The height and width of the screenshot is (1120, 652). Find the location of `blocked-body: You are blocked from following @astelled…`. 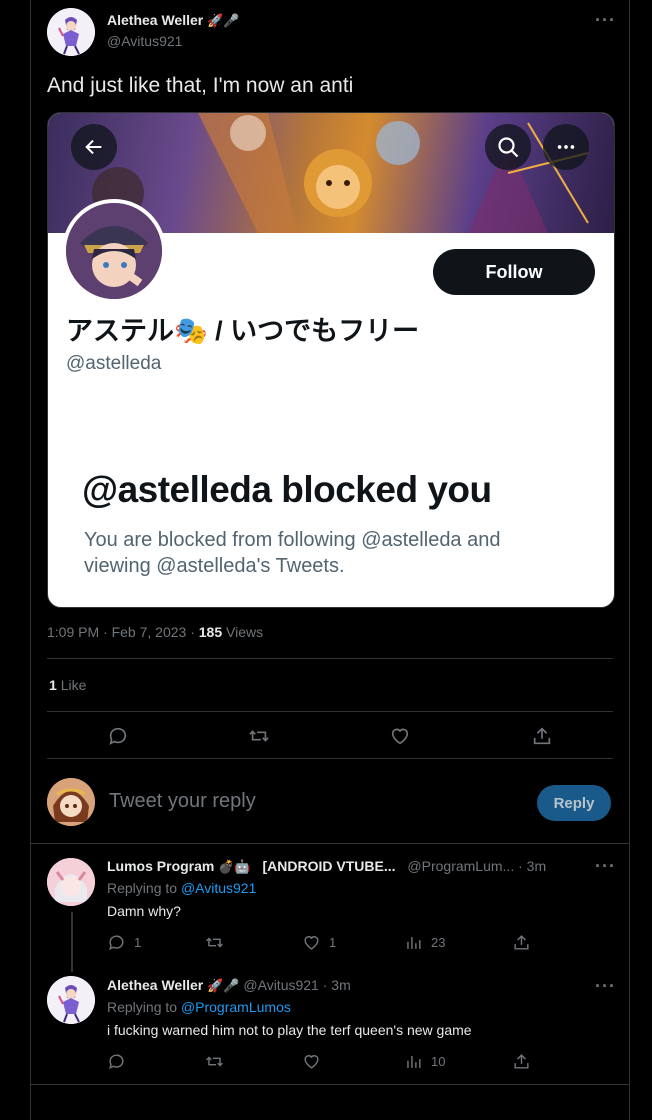

blocked-body: You are blocked from following @astelled… is located at coordinates (292, 553).